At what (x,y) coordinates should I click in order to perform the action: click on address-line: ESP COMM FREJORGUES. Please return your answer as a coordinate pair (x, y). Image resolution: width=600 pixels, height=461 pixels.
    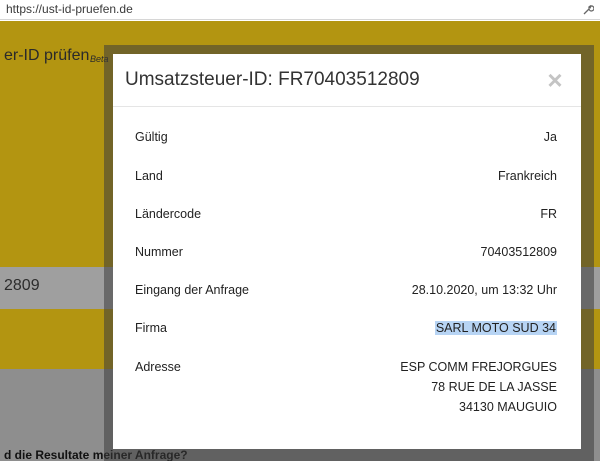
    Looking at the image, I should click on (478, 367).